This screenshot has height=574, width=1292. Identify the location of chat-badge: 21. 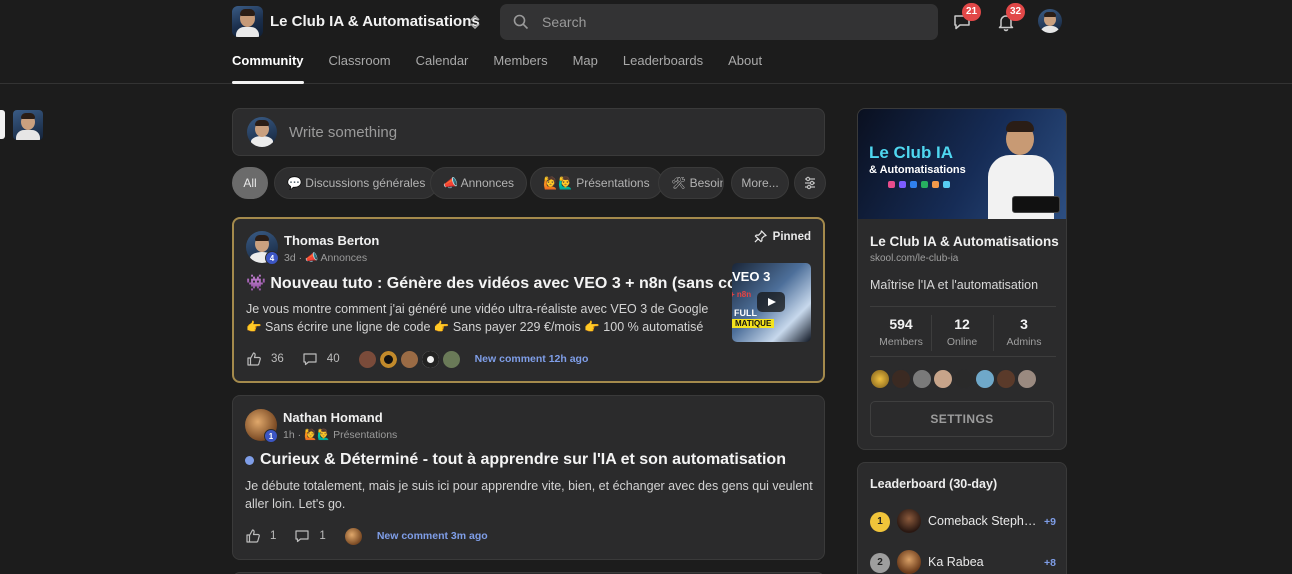
(972, 12).